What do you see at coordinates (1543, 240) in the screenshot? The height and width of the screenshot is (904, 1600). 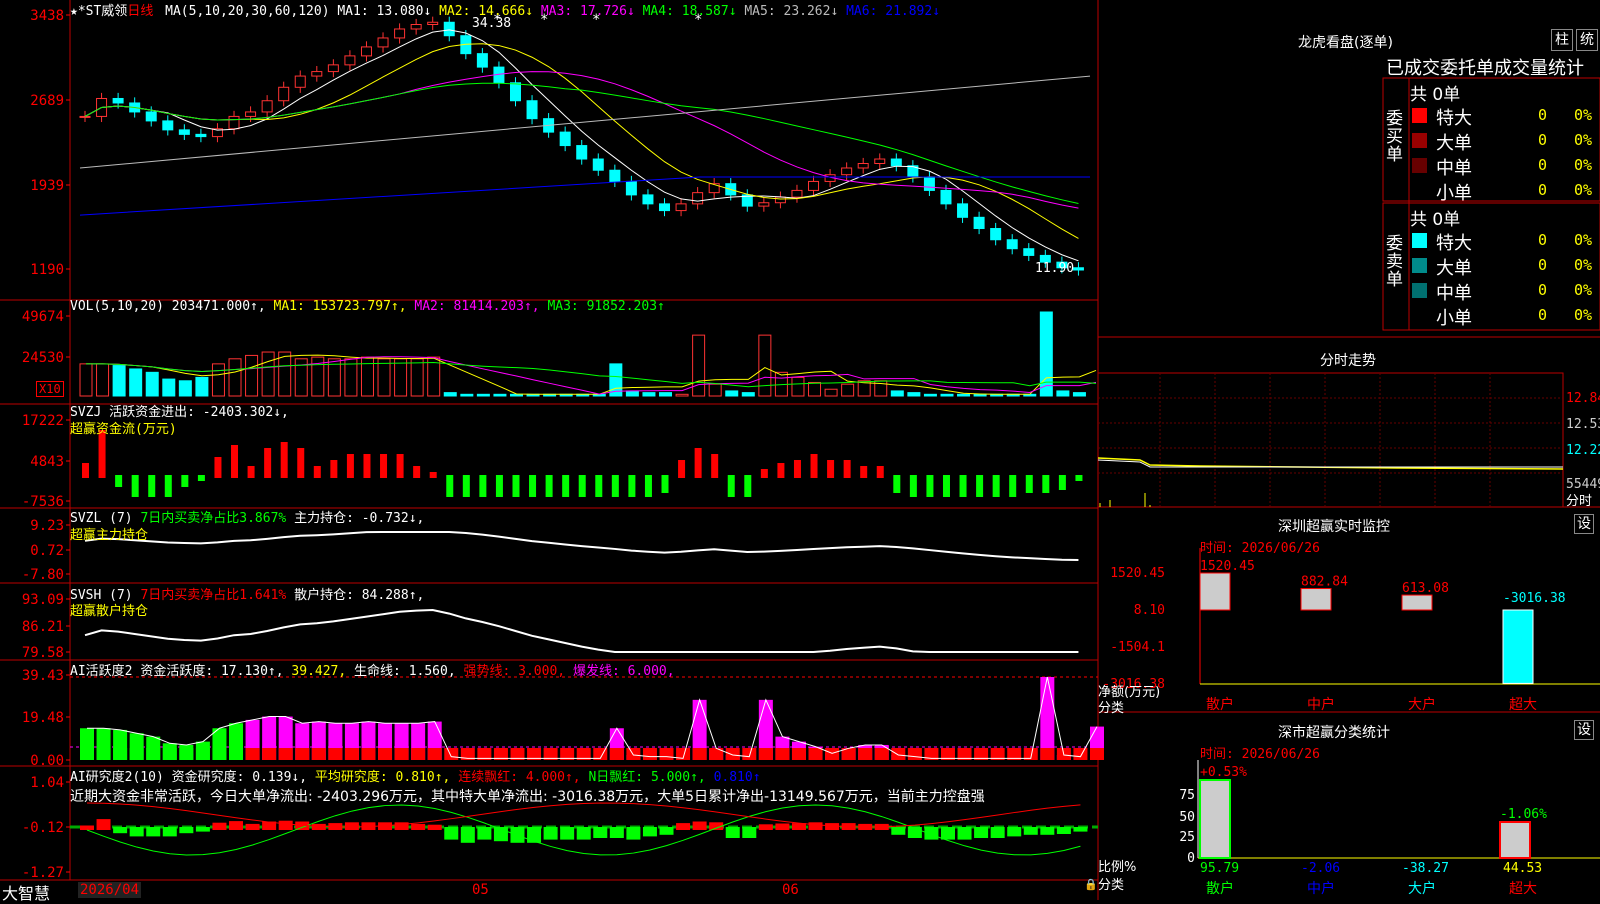 I see `order-row-count: 0` at bounding box center [1543, 240].